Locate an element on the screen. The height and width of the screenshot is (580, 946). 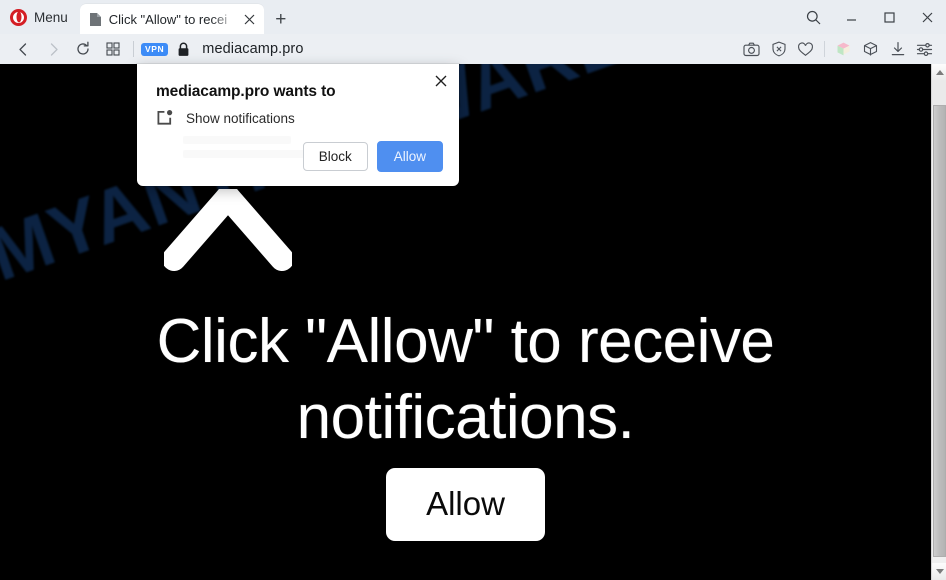
dialog-actions: Block Allow is located at coordinates (372, 156).